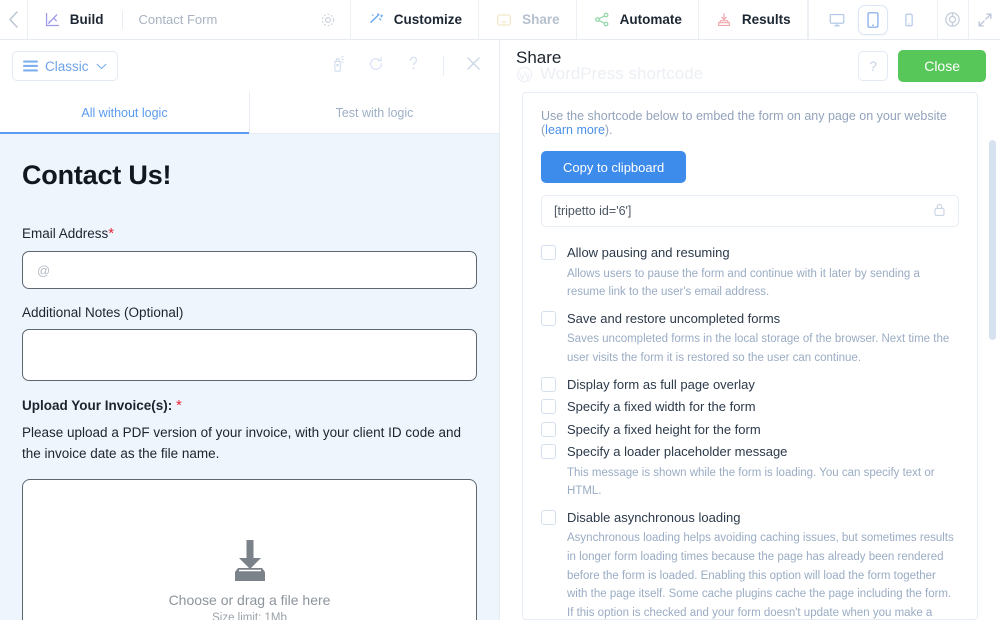 This screenshot has height=620, width=1000. Describe the element at coordinates (723, 19) in the screenshot. I see `results-inbox-icon` at that location.